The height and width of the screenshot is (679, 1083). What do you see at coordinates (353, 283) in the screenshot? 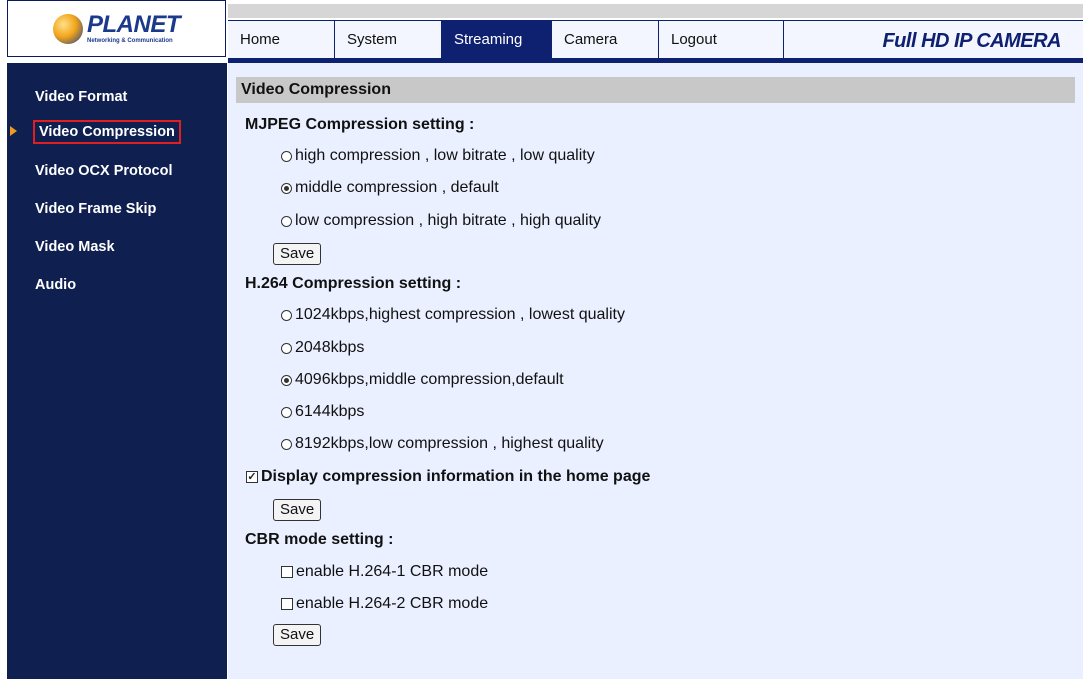
I see `h264-section-title: H.264 Compression setting :` at bounding box center [353, 283].